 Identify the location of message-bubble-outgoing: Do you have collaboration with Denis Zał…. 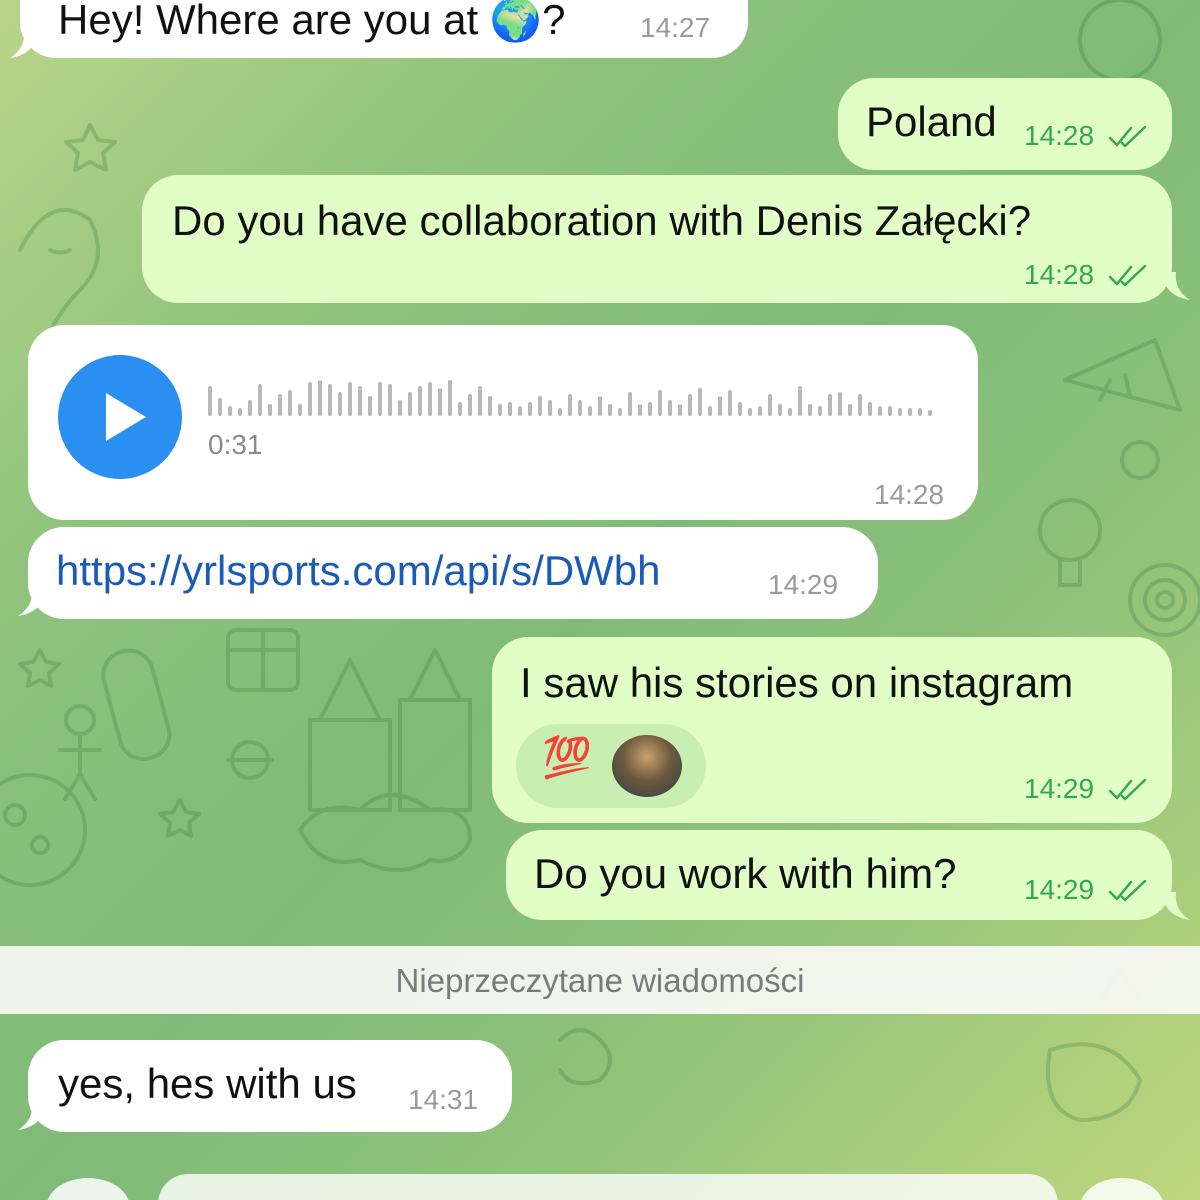
(657, 239).